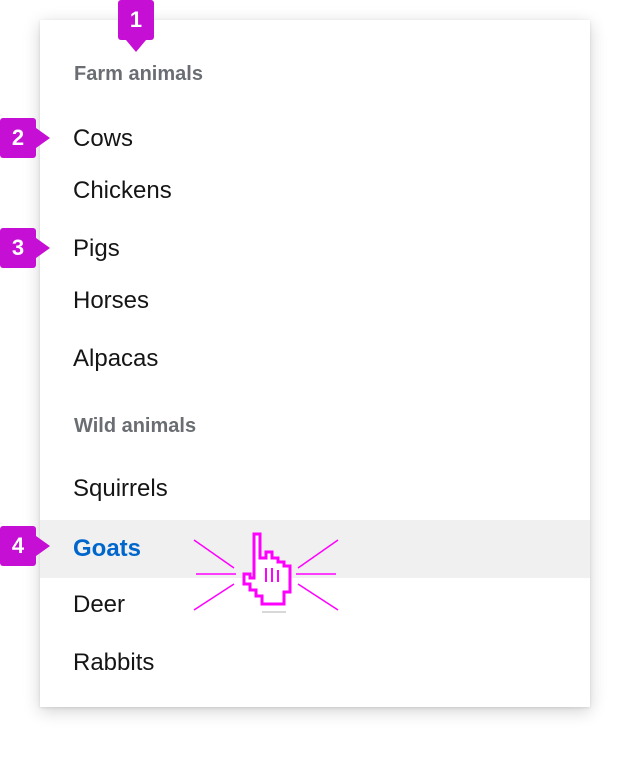 The width and height of the screenshot is (622, 758). I want to click on callout-2: 2, so click(25, 138).